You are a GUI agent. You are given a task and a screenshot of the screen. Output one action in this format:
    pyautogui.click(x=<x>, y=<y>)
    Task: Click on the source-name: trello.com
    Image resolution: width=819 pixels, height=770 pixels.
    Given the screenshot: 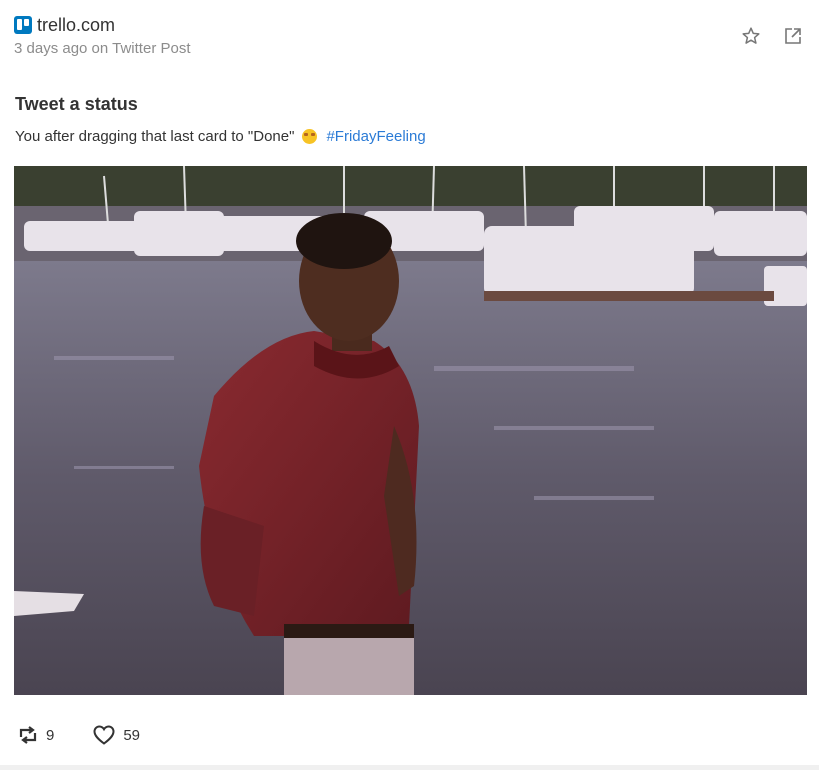 What is the action you would take?
    pyautogui.click(x=76, y=25)
    